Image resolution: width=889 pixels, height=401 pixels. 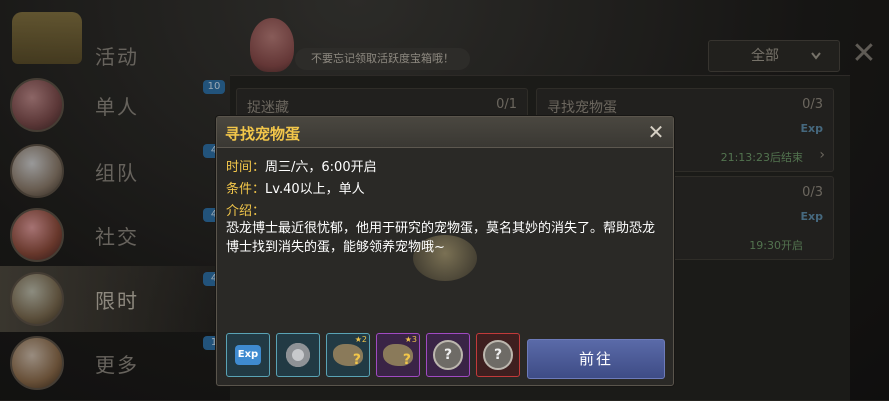 I want to click on nut-icon, so click(x=298, y=355).